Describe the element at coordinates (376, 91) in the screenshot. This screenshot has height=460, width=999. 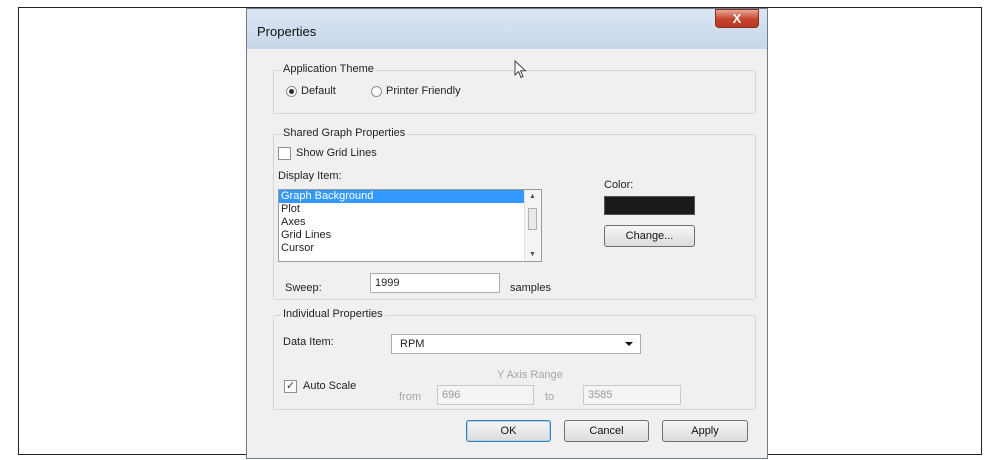
I see `radio-printer-friendly` at that location.